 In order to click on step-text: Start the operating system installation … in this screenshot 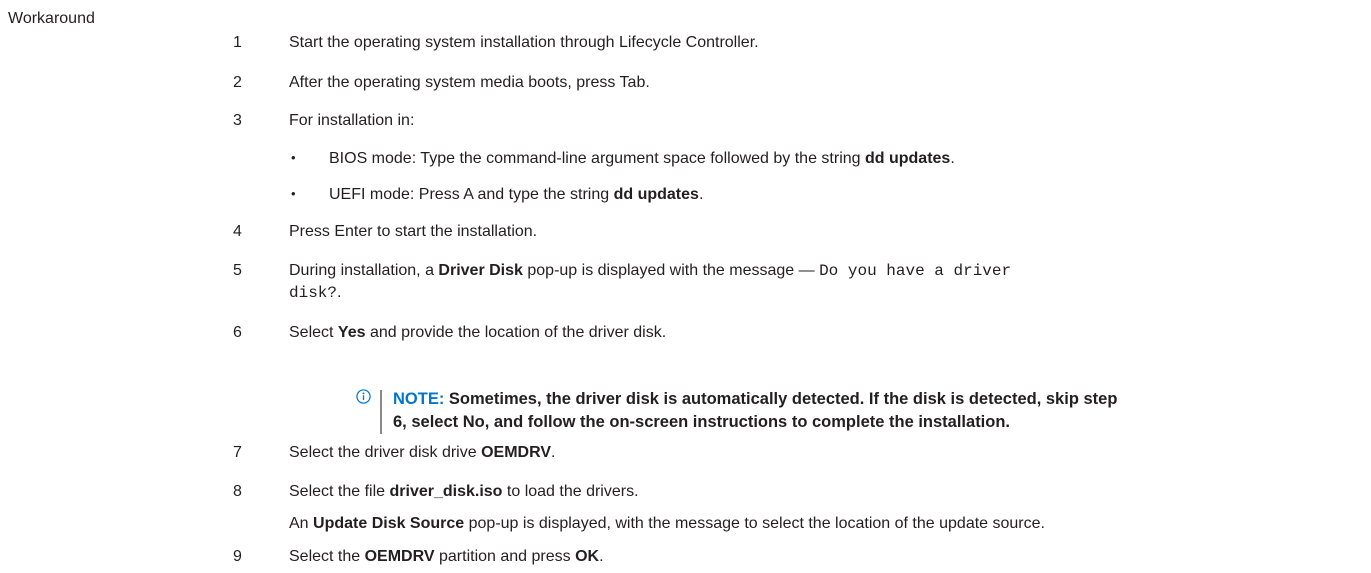, I will do `click(524, 42)`.